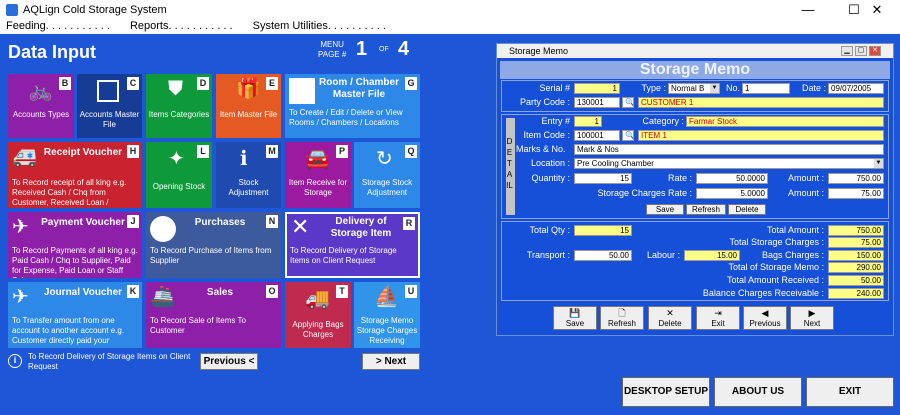 The height and width of the screenshot is (415, 900). Describe the element at coordinates (181, 27) in the screenshot. I see `menu-reports: Reports. . . . . . . . . . .` at that location.